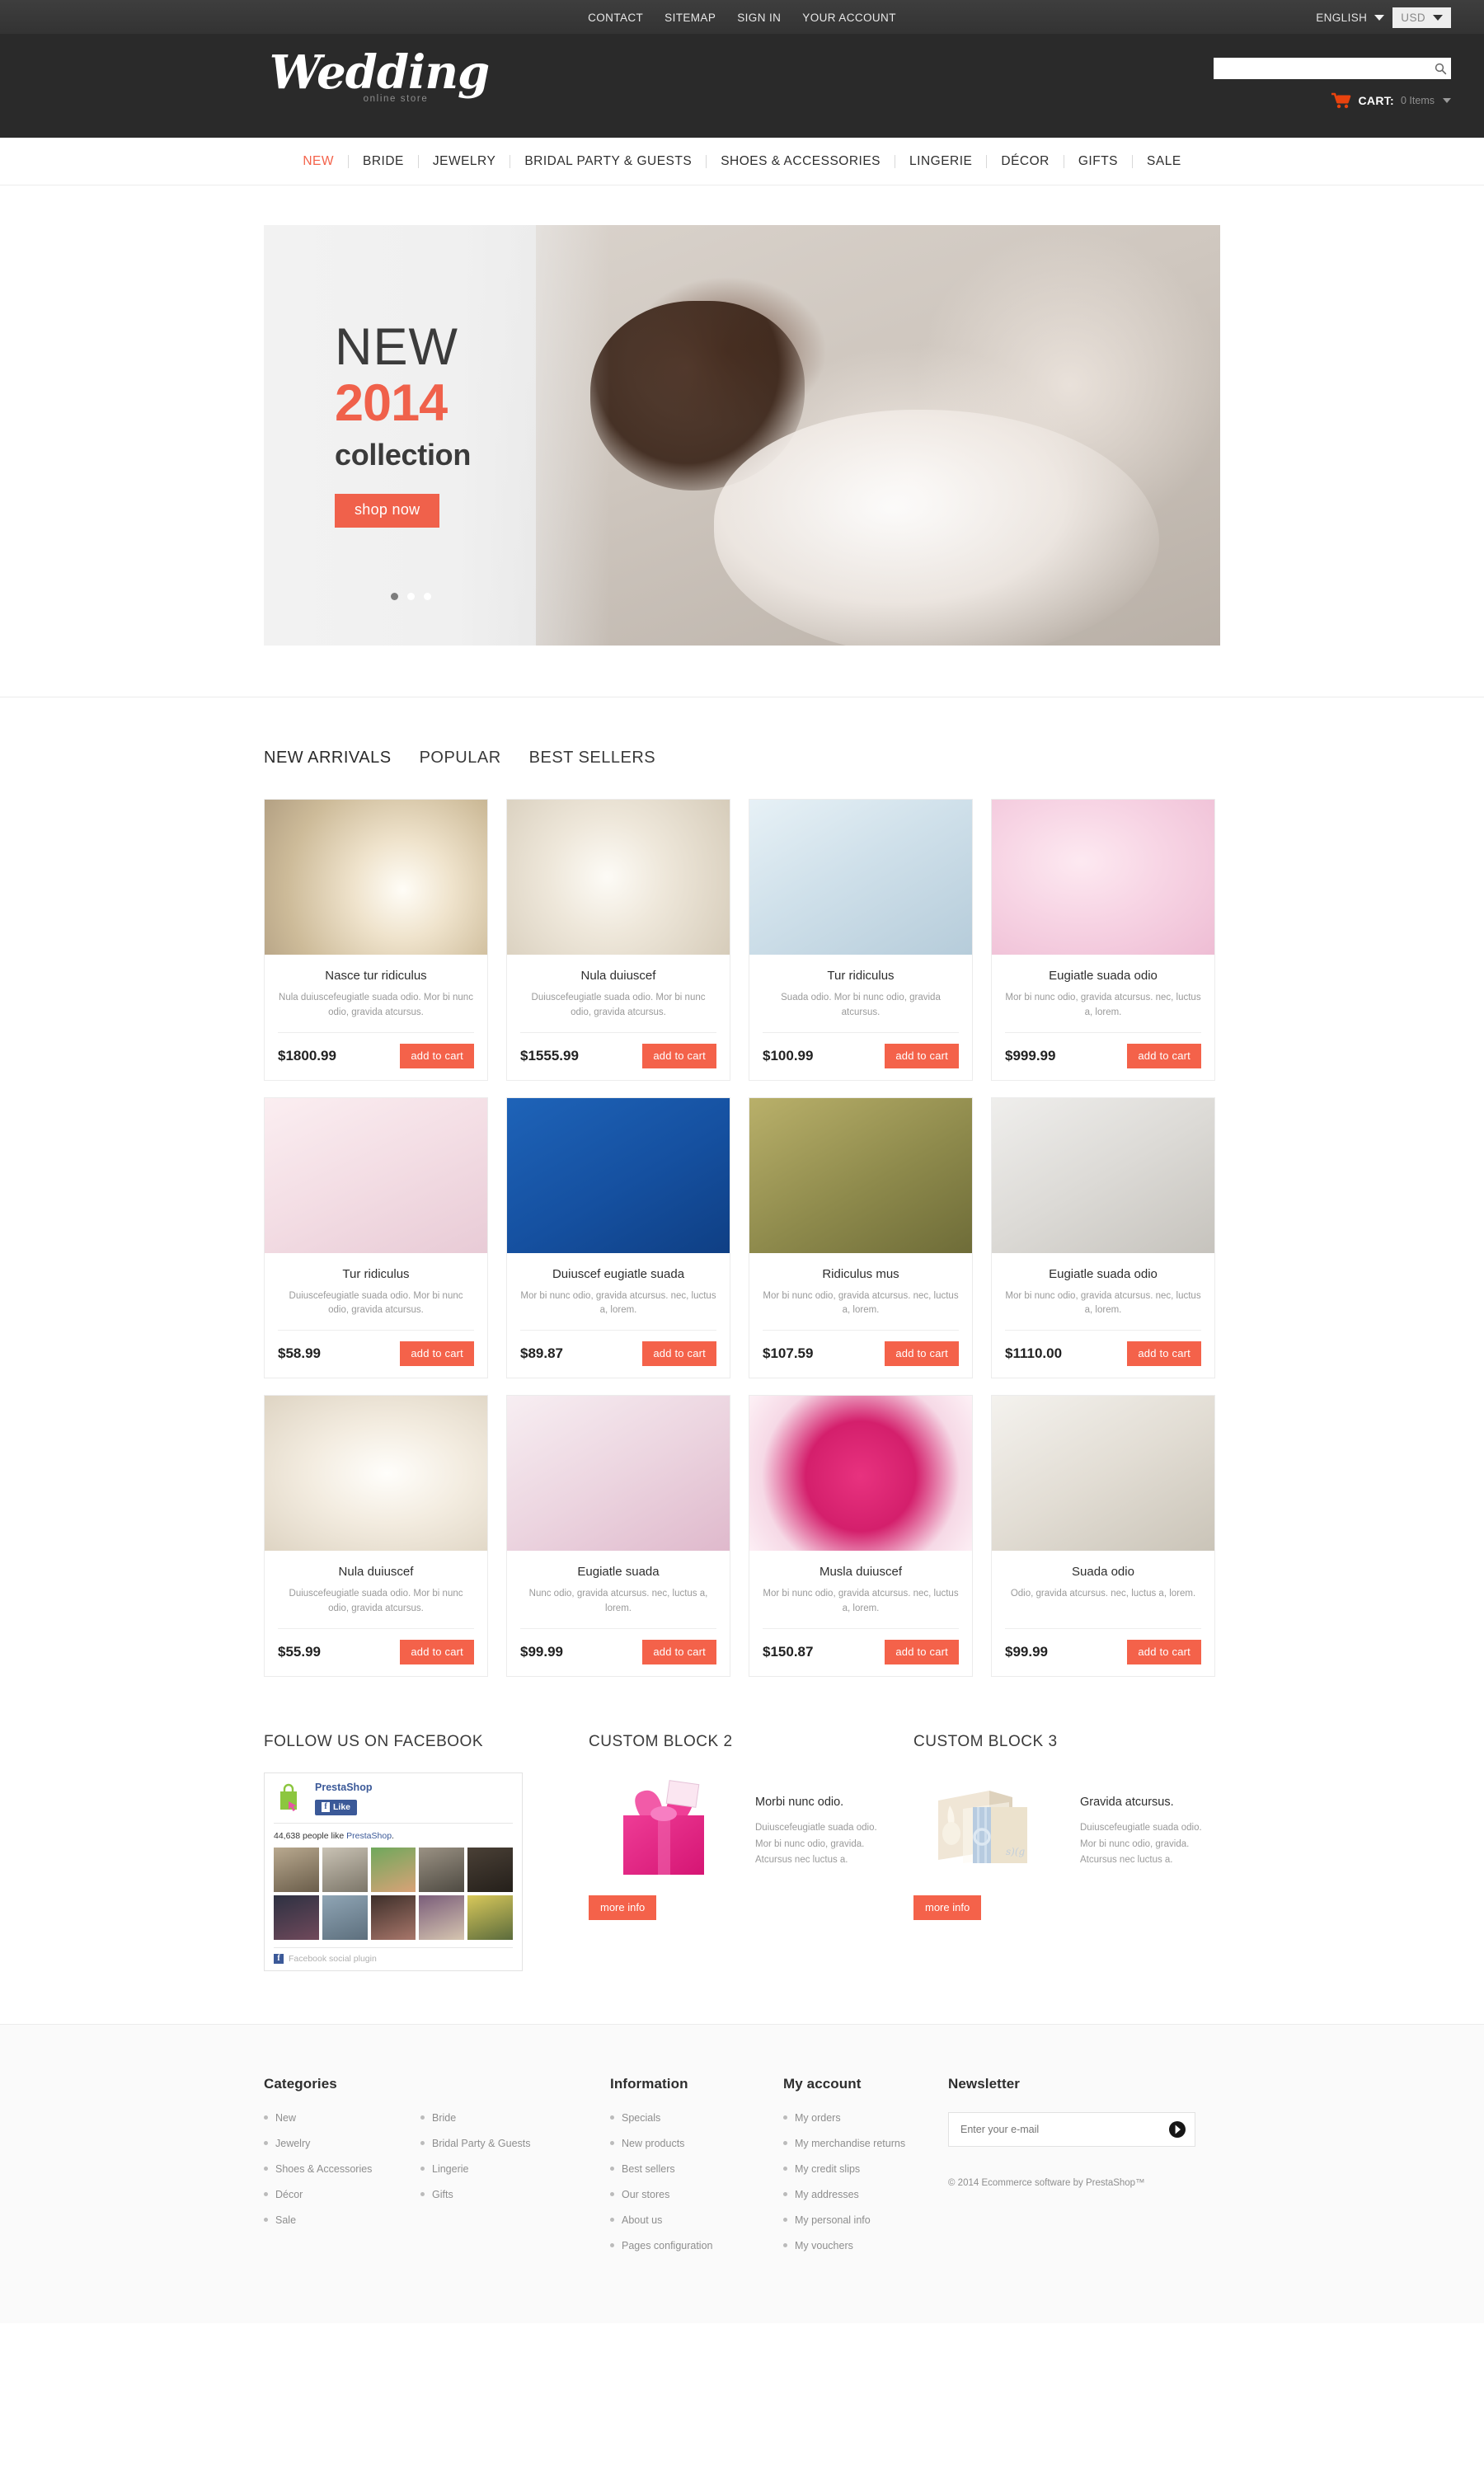 The image size is (1484, 2465). I want to click on footer-information-item: Our stores, so click(696, 2194).